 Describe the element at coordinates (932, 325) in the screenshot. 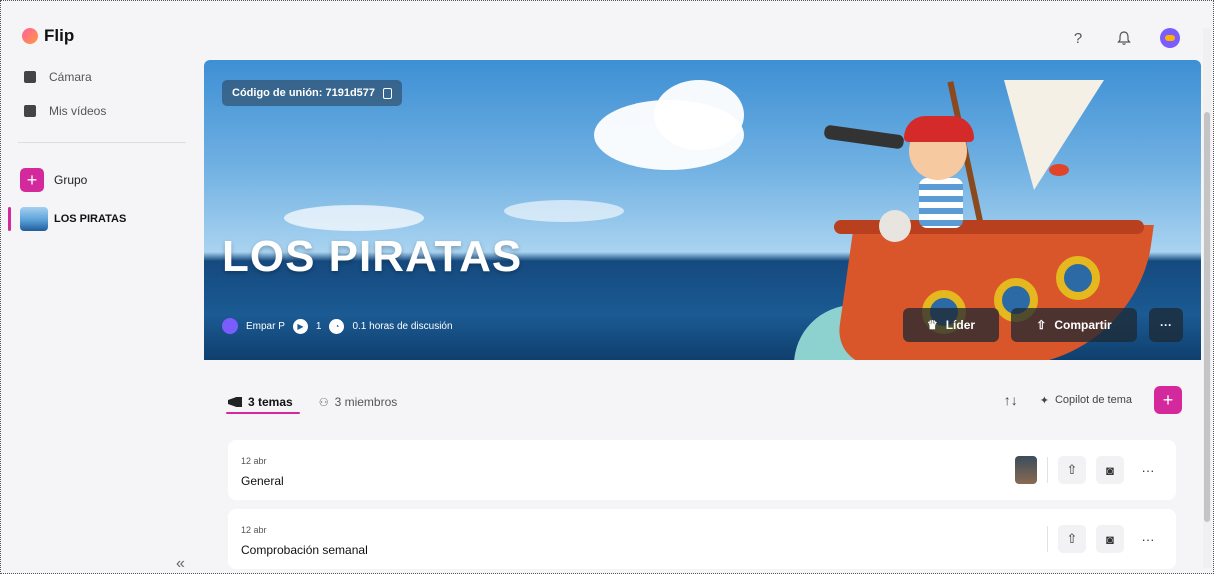

I see `crown-icon: ♛` at that location.